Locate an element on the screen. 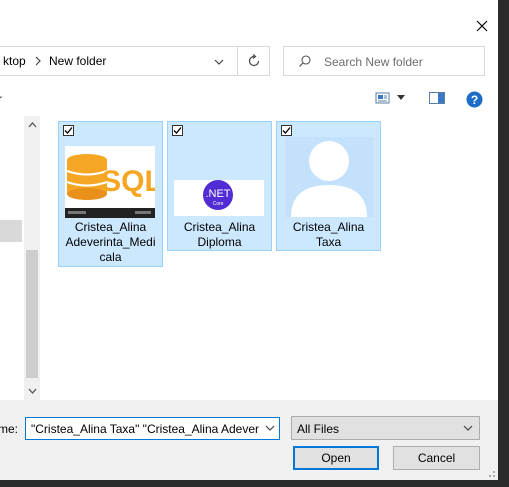 Image resolution: width=509 pixels, height=487 pixels. sql-thumbnail: SQL is located at coordinates (110, 182).